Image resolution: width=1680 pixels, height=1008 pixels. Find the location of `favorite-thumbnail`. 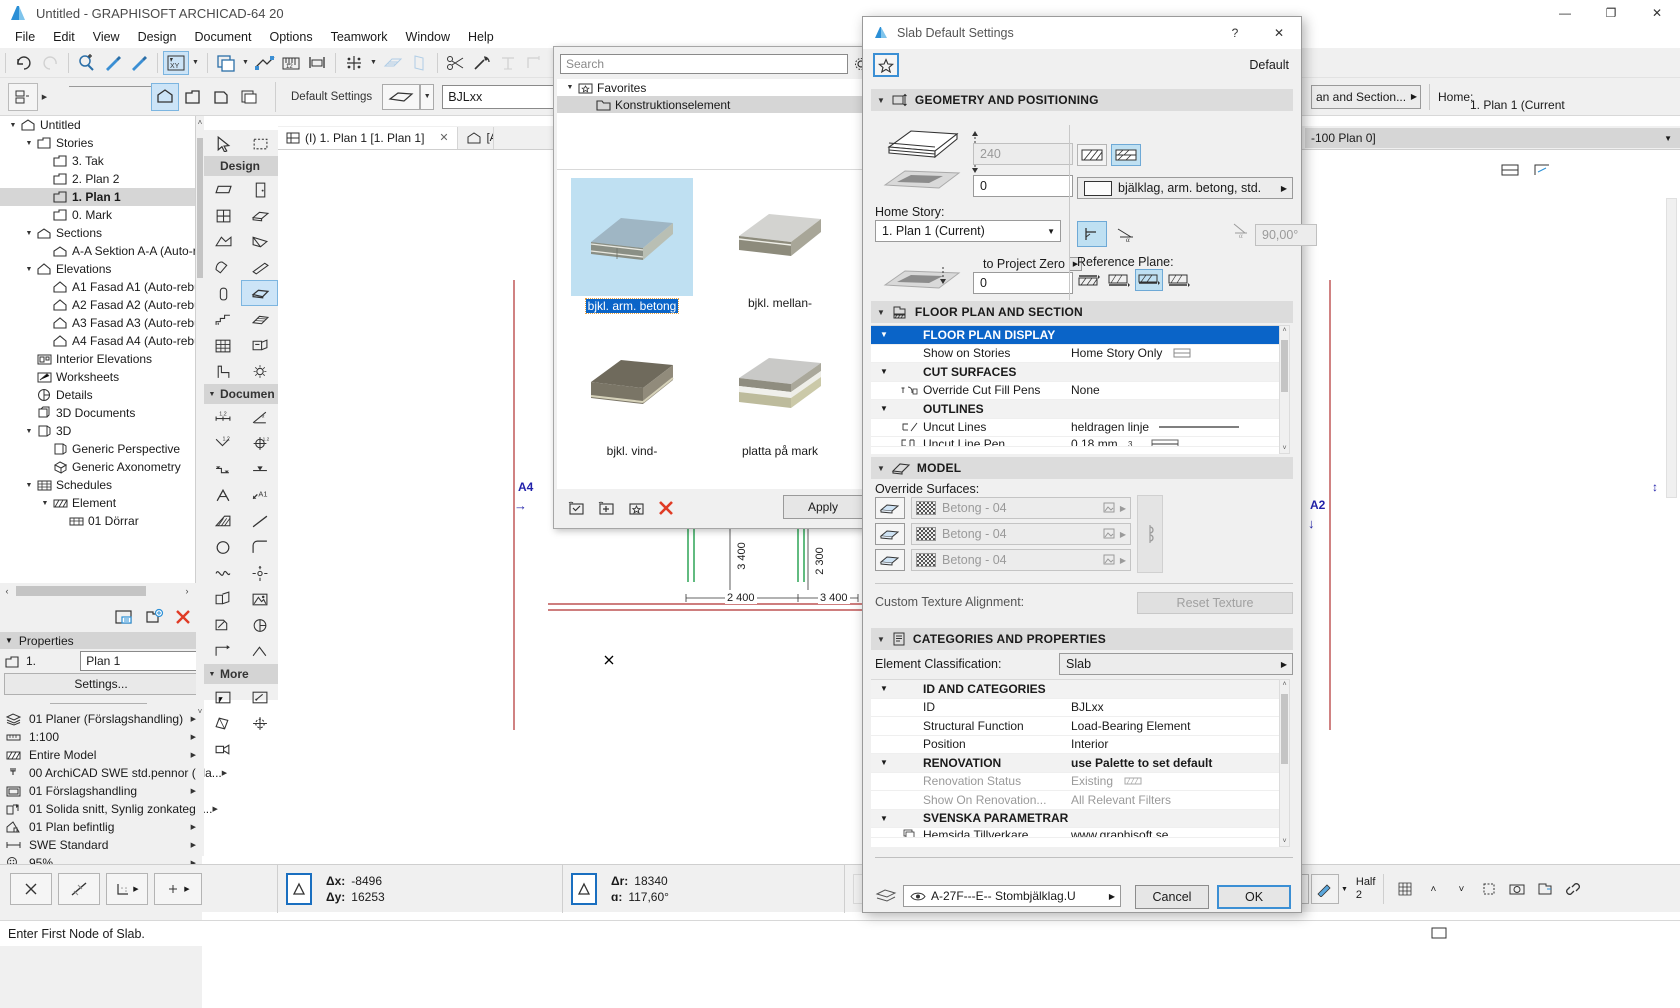

favorite-thumbnail is located at coordinates (780, 237).